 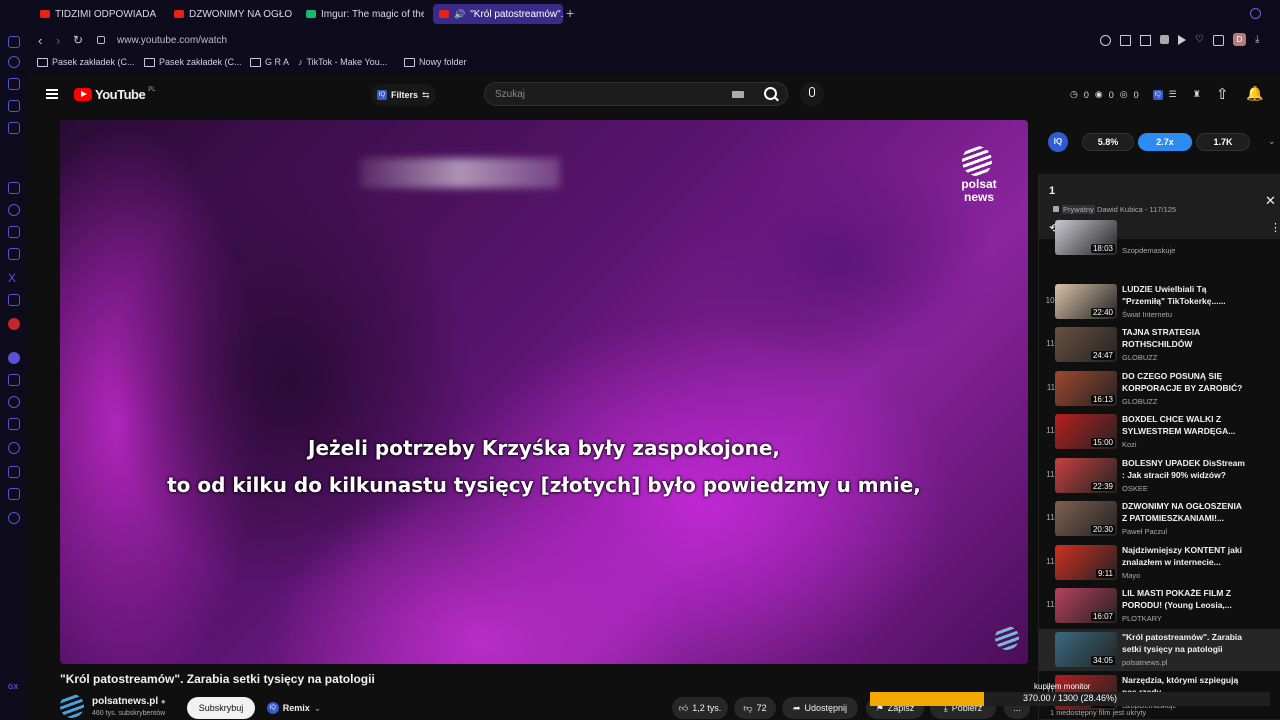 What do you see at coordinates (1058, 142) in the screenshot?
I see `iq-logo: IQ` at bounding box center [1058, 142].